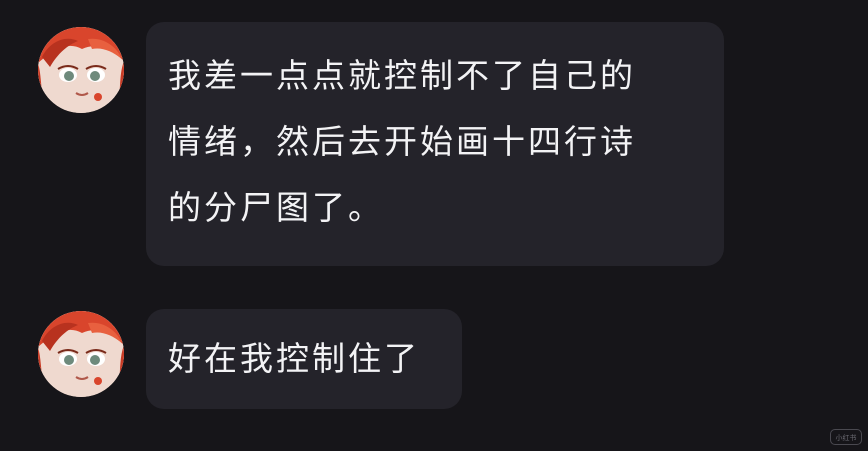 The height and width of the screenshot is (451, 868). I want to click on watermark-logo: 小红书, so click(846, 437).